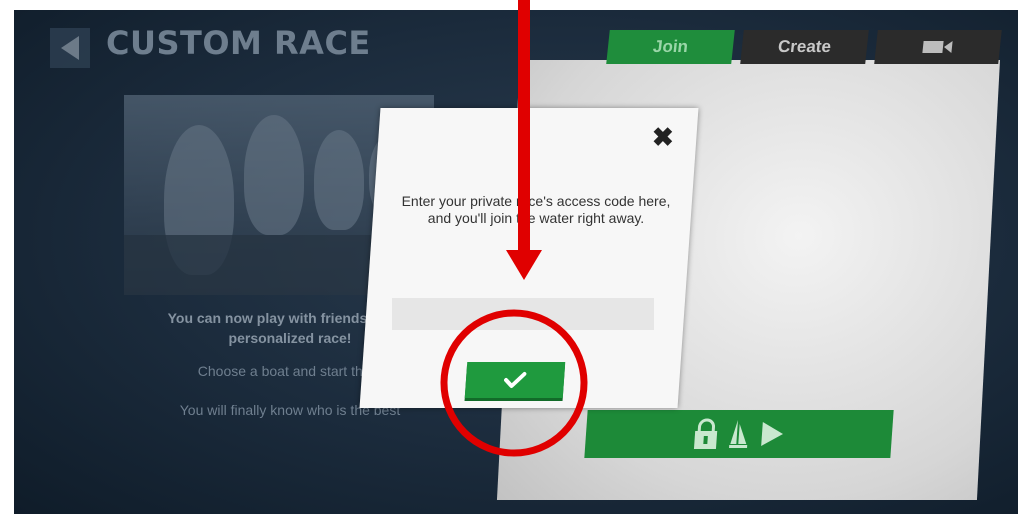 The width and height of the screenshot is (1024, 516). Describe the element at coordinates (514, 228) in the screenshot. I see `annotation-overlay` at that location.